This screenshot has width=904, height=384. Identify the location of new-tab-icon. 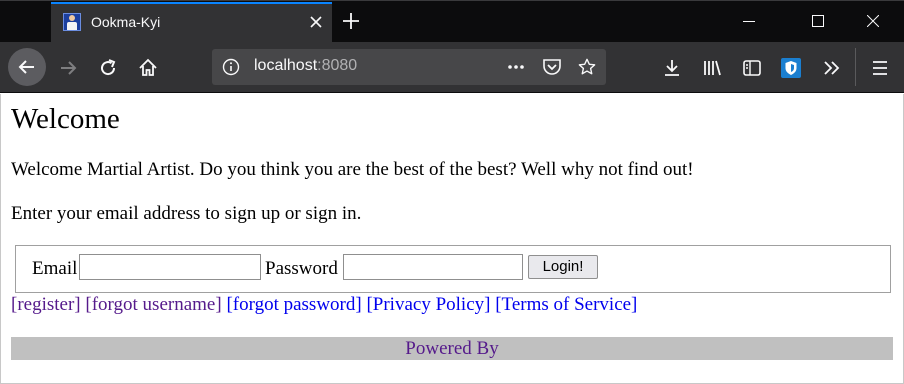
(351, 21).